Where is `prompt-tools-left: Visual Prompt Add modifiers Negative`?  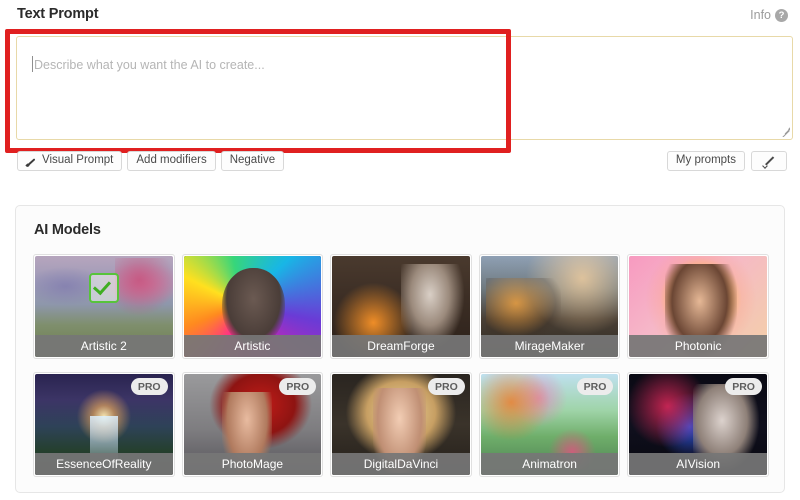
prompt-tools-left: Visual Prompt Add modifiers Negative is located at coordinates (151, 161).